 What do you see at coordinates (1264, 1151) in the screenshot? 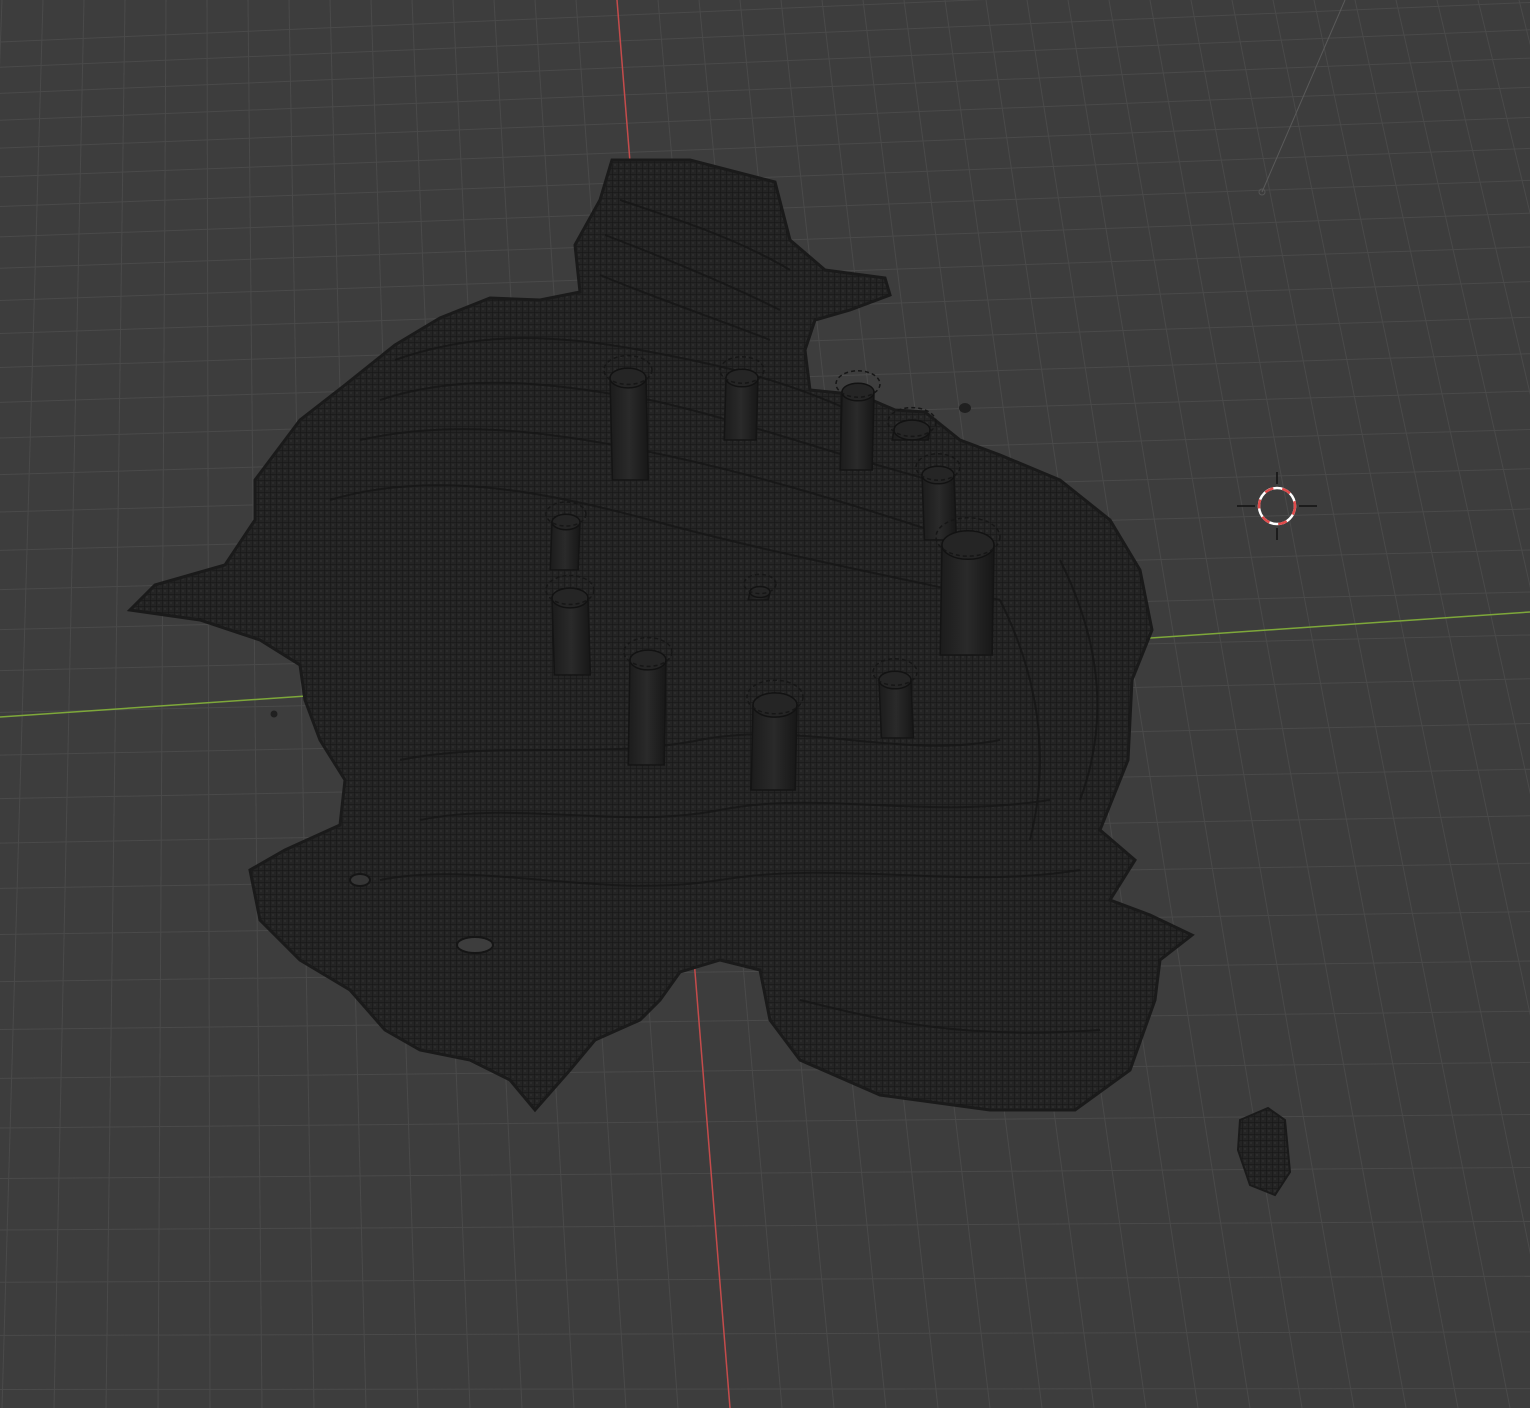
I see `small-fragment` at bounding box center [1264, 1151].